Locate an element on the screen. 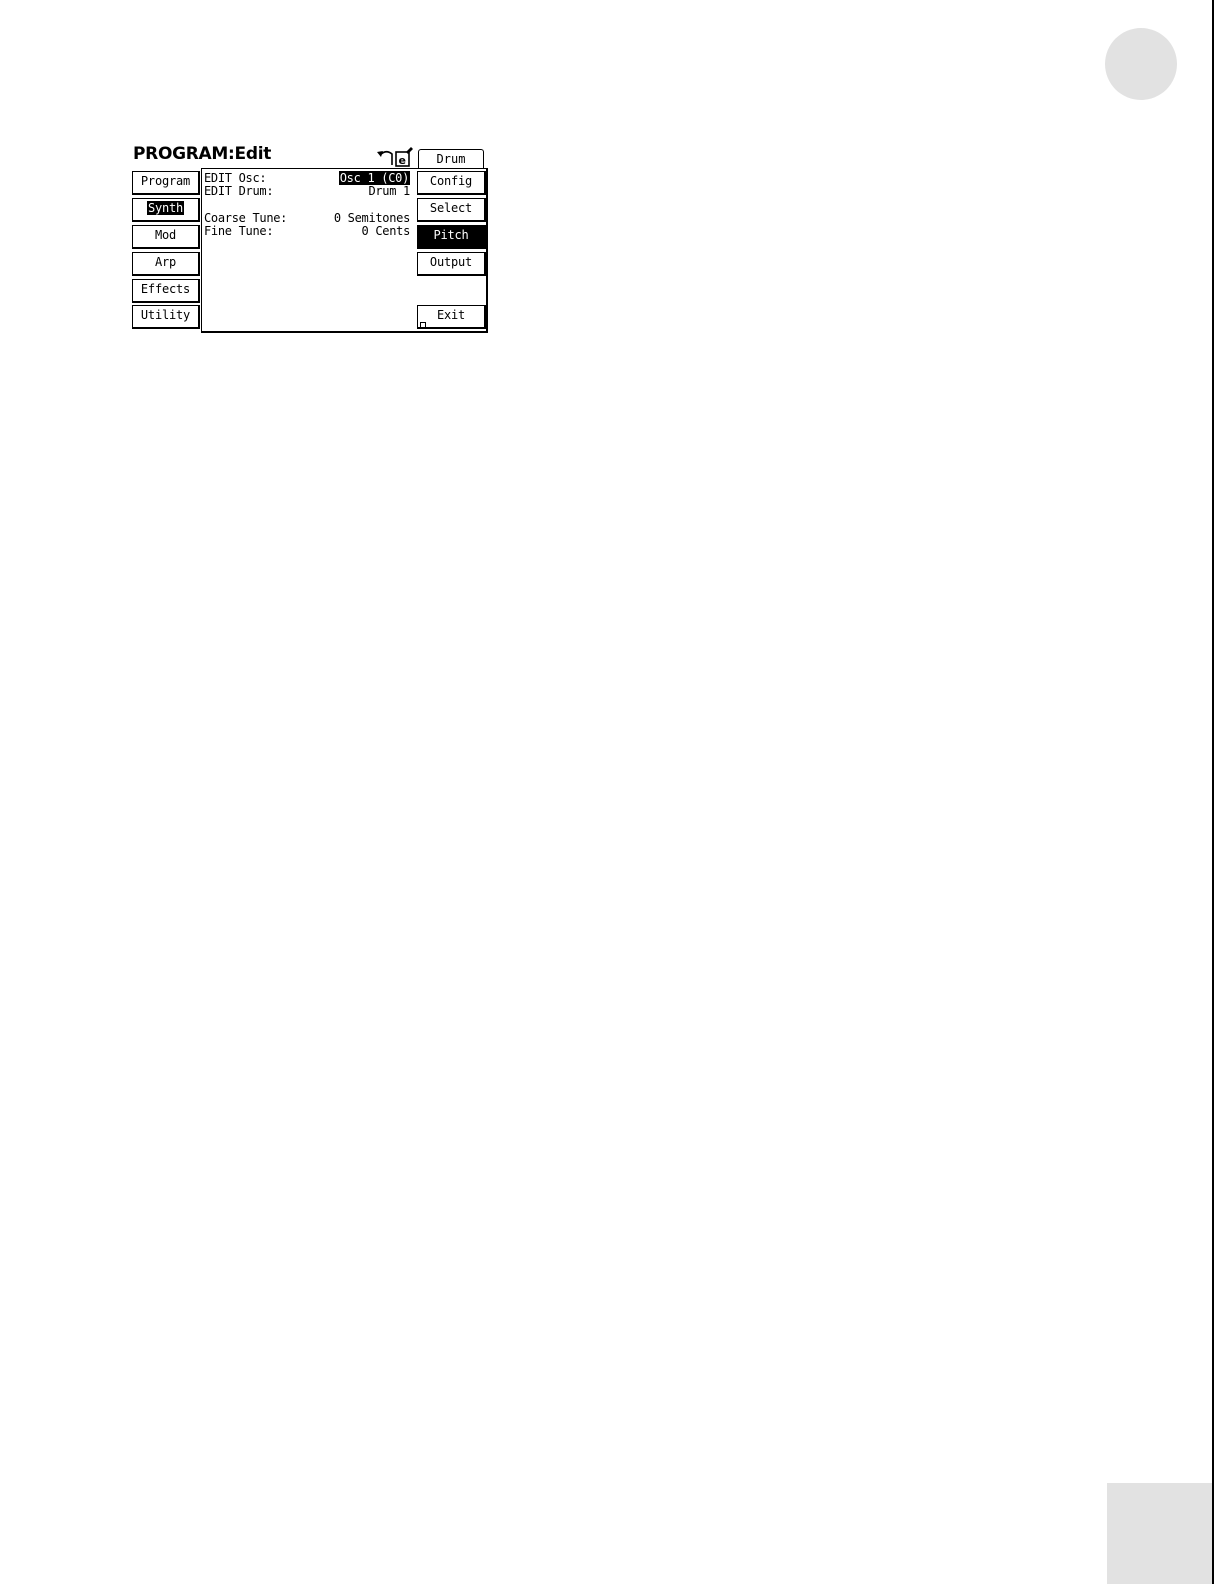 The width and height of the screenshot is (1224, 1584). tab-arp-label: Arp is located at coordinates (165, 262).